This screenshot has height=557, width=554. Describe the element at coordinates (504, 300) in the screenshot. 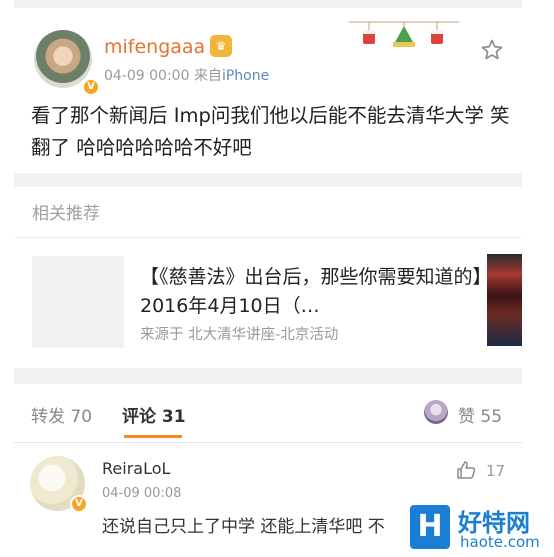

I see `card-side-image` at that location.